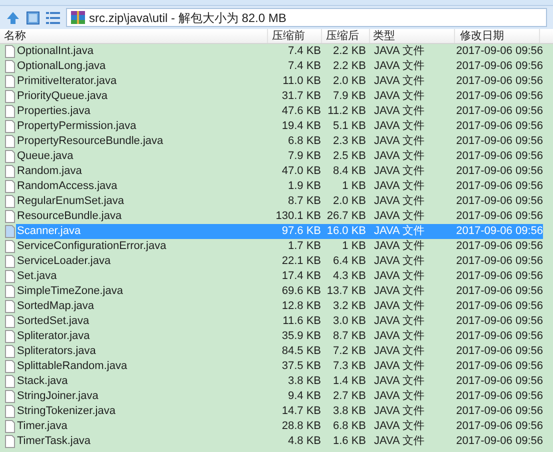  What do you see at coordinates (306, 17) in the screenshot?
I see `address-field: src.zip\java\util - 解包大小为 82.0 MB` at bounding box center [306, 17].